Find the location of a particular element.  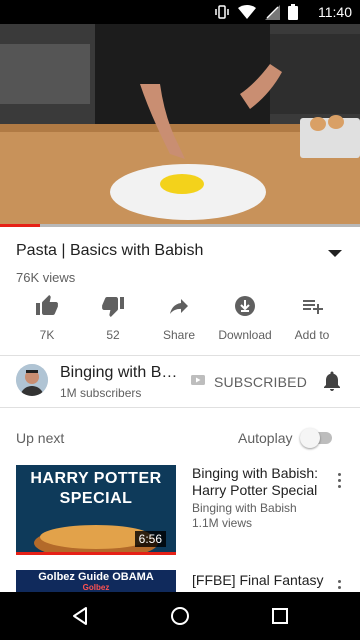

notification-bell-icon is located at coordinates (332, 381).